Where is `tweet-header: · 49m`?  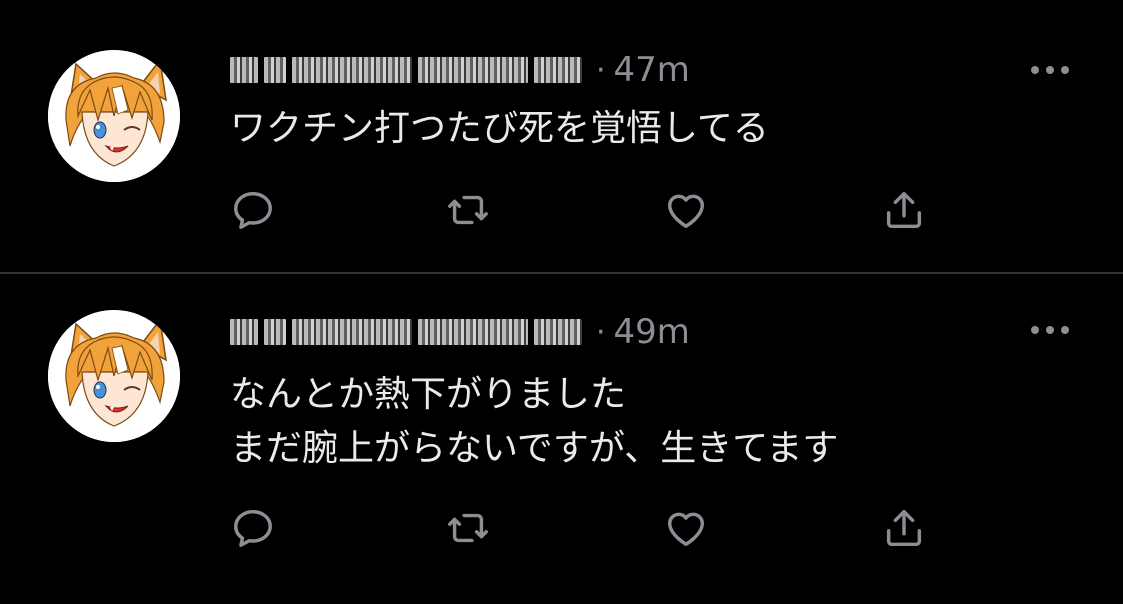
tweet-header: · 49m is located at coordinates (460, 332).